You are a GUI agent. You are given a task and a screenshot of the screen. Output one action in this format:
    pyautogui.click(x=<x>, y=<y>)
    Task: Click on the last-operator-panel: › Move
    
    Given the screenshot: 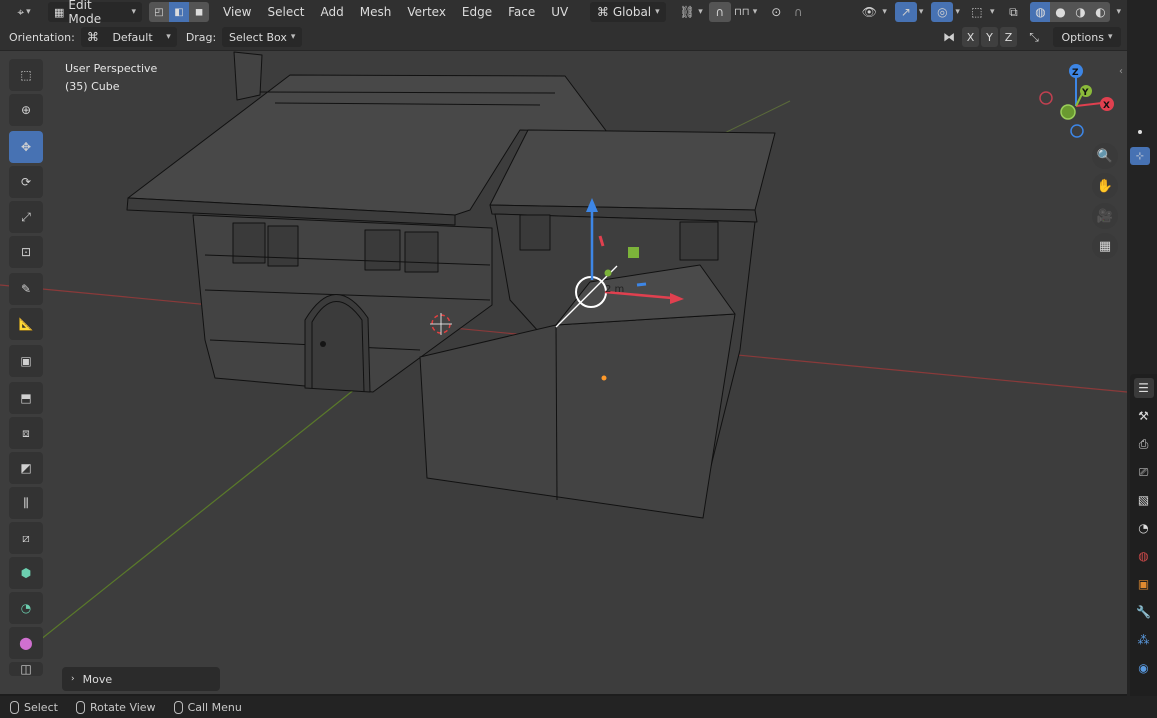 What is the action you would take?
    pyautogui.click(x=141, y=679)
    